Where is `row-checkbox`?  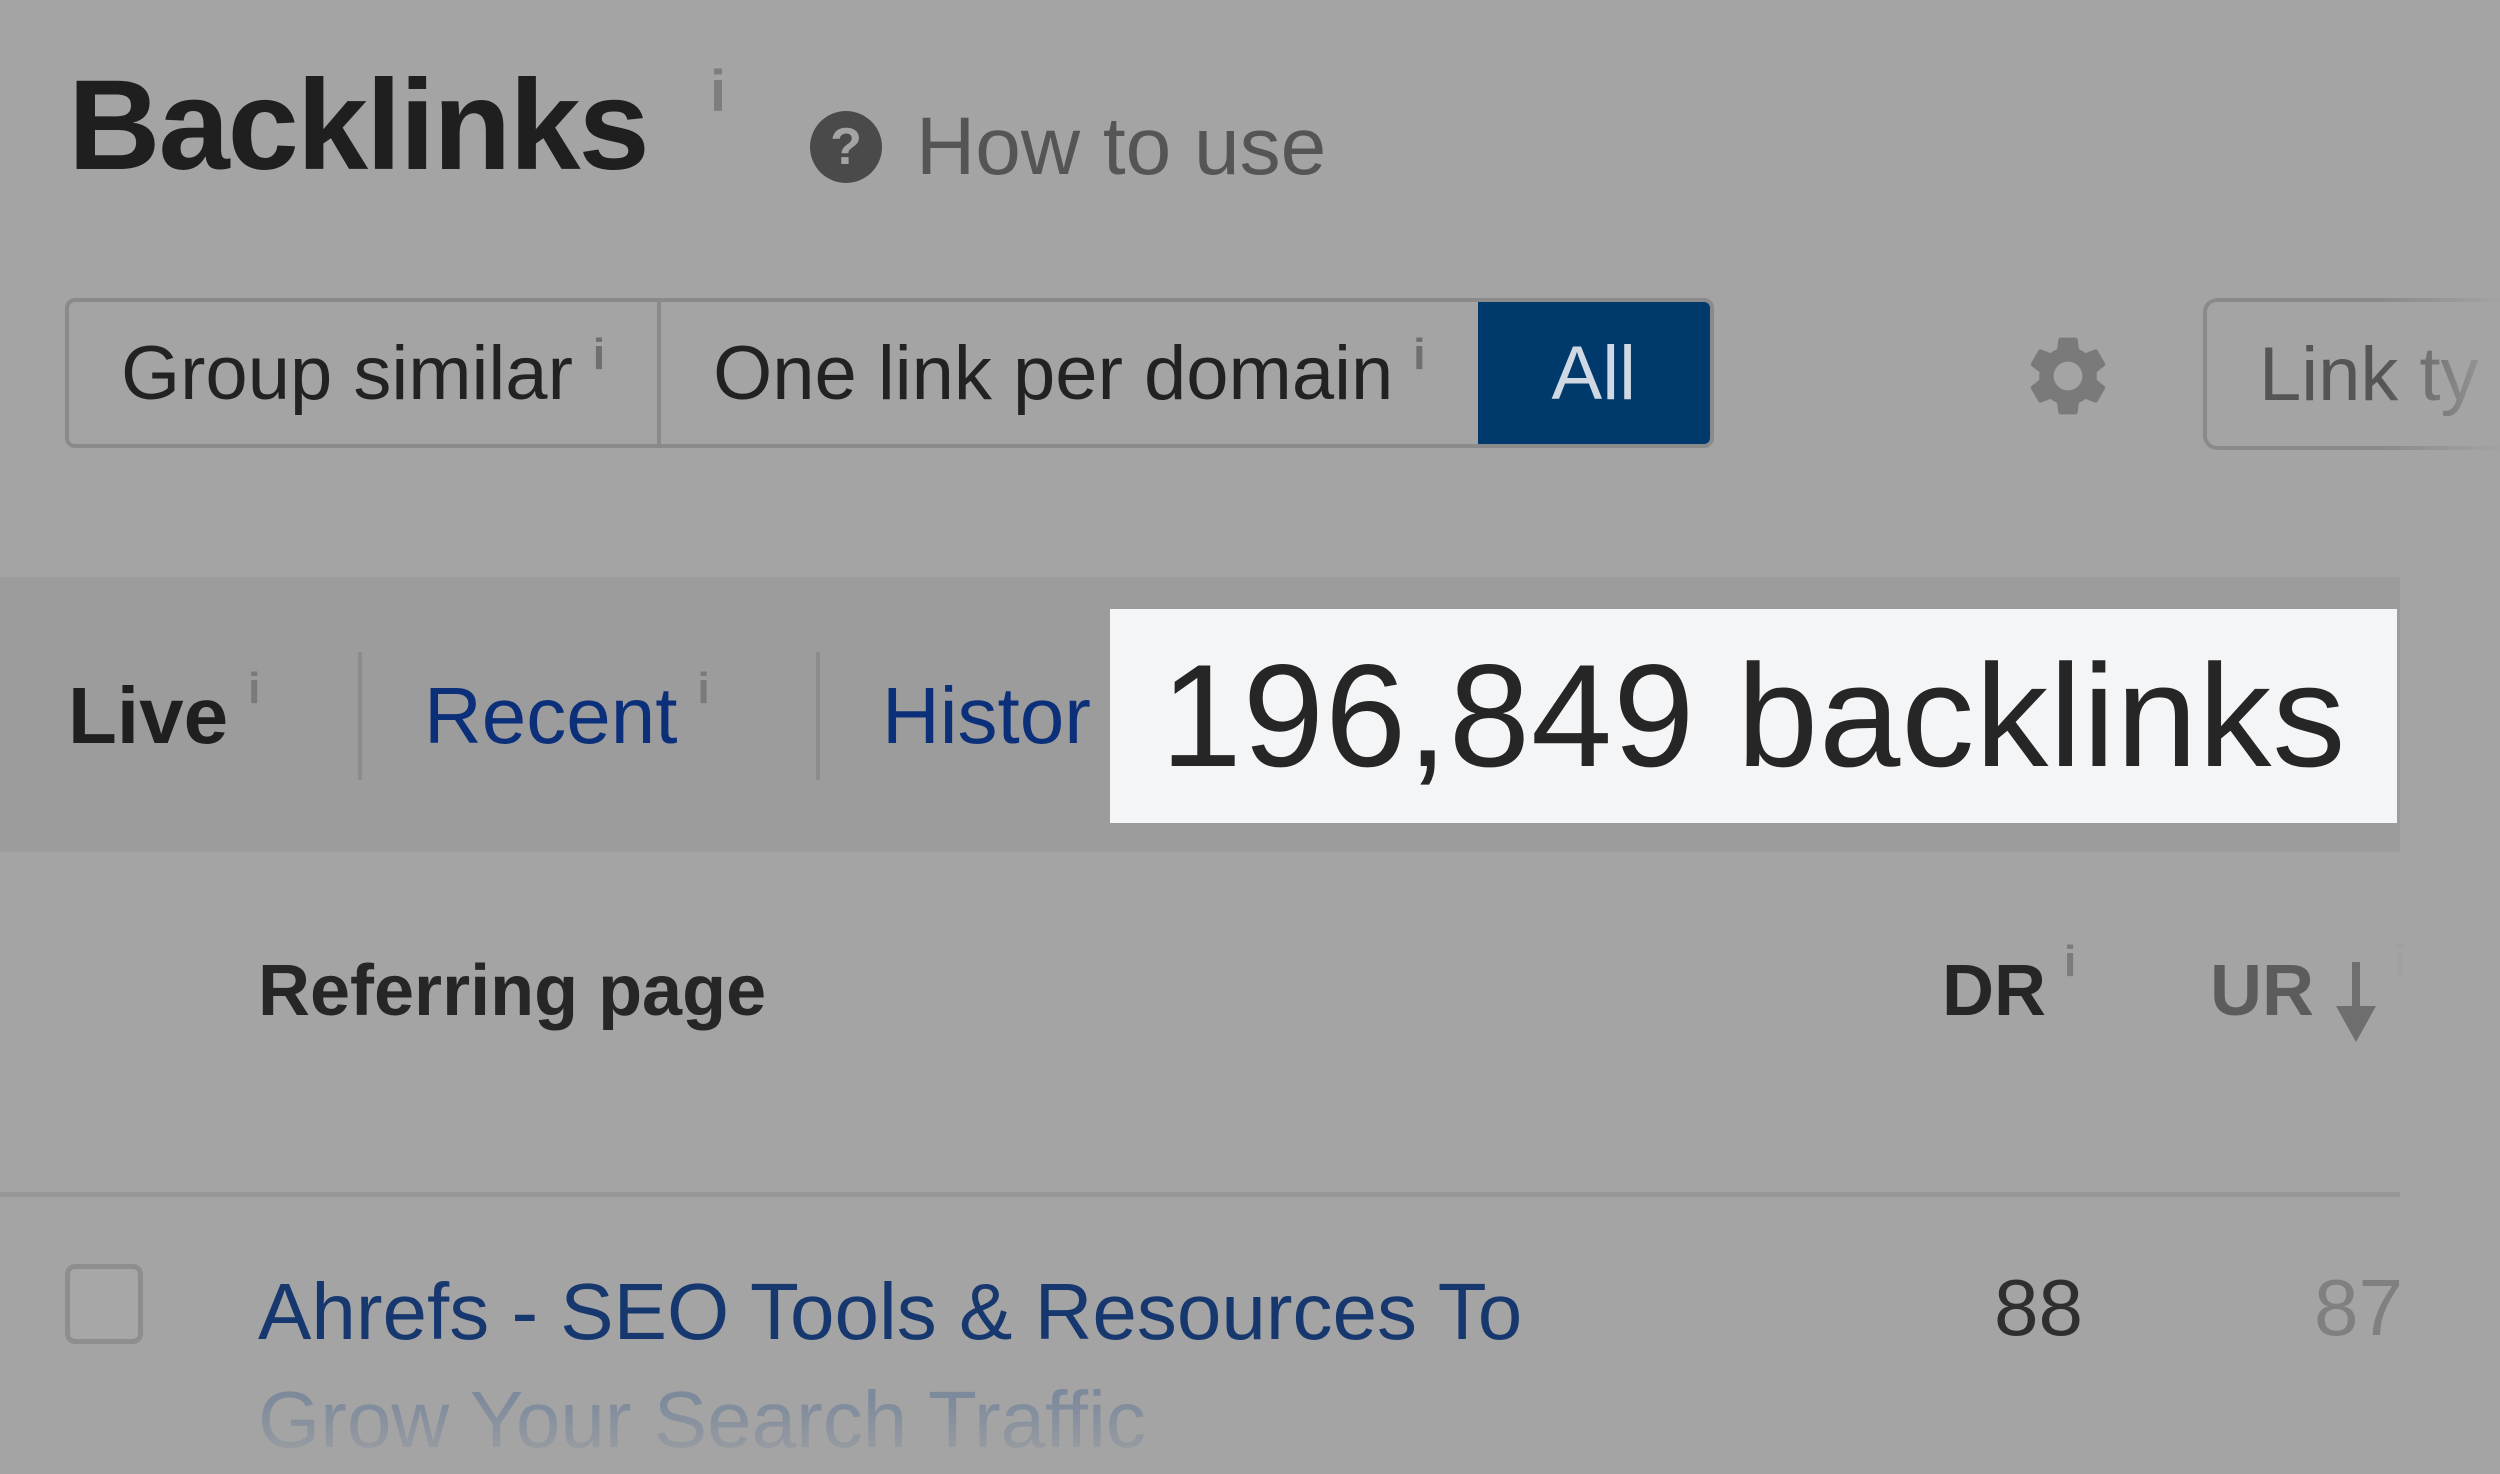 row-checkbox is located at coordinates (104, 1304).